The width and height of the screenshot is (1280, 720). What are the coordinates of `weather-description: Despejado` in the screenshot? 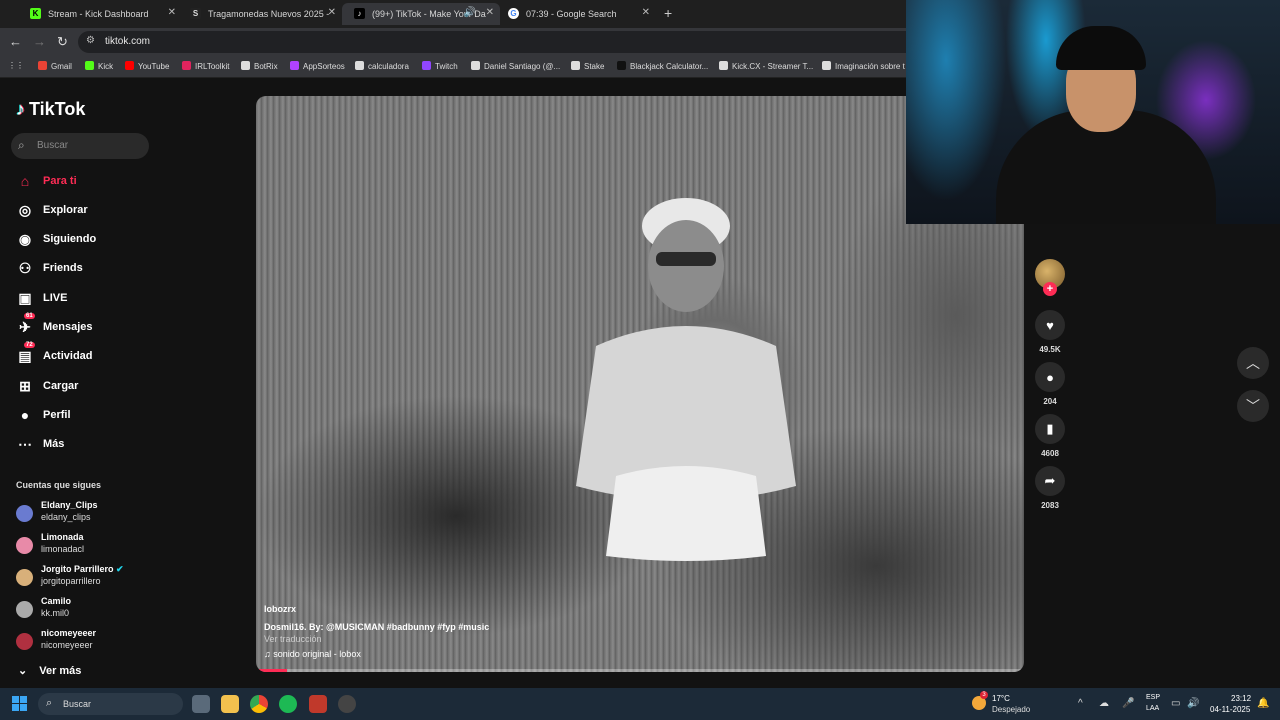 It's located at (1011, 709).